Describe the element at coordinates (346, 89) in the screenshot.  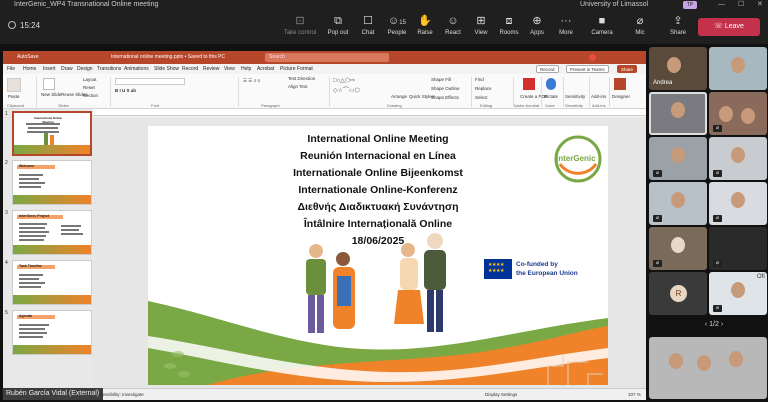
I see `shapes-gallery-row2: ◇☆⌒▭⬡` at that location.